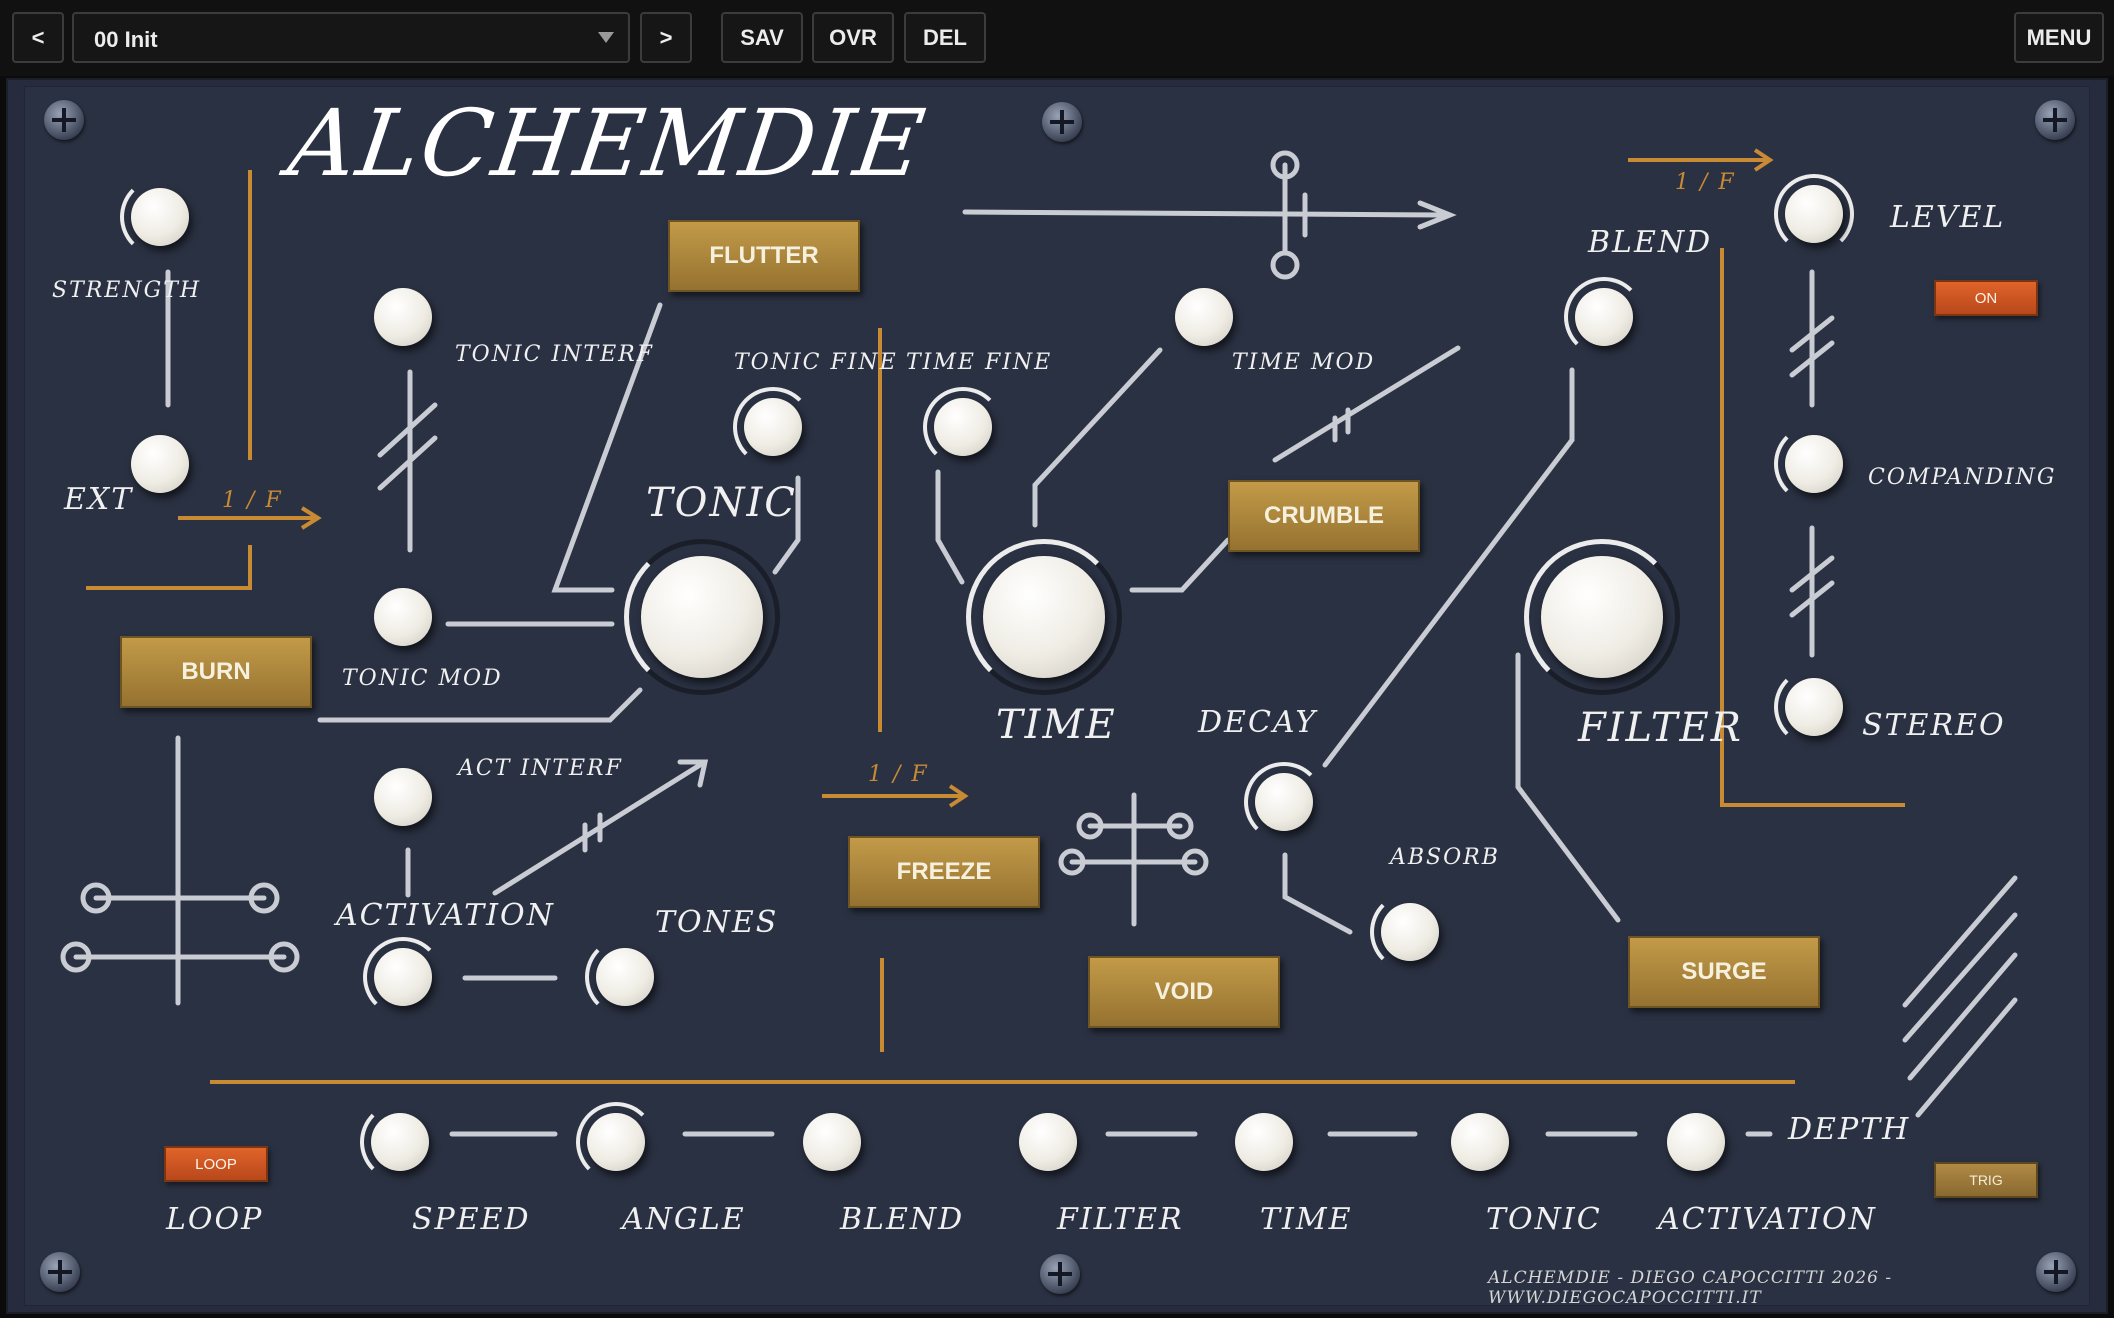 The image size is (2114, 1318). I want to click on ext-label: EXT, so click(99, 499).